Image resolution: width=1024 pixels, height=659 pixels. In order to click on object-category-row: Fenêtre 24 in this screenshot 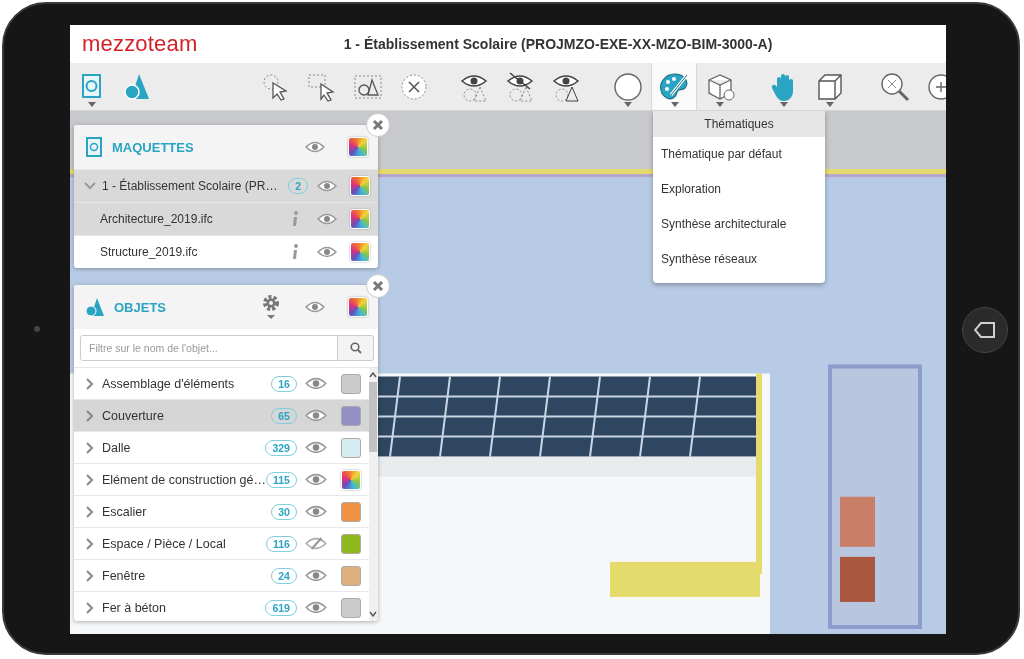, I will do `click(221, 576)`.